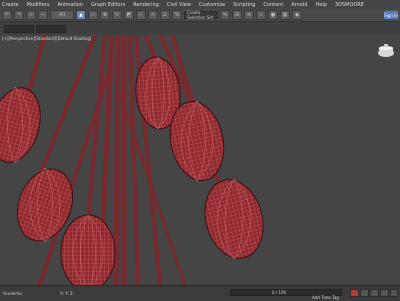  I want to click on status-bar: Academic X: Y: Z: 0 / 100 Add Time Tag, so click(200, 293).